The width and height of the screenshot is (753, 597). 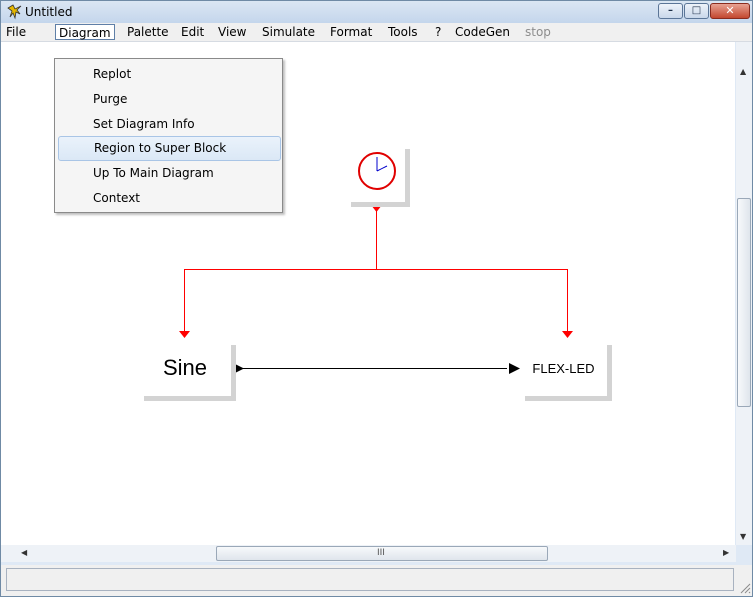 What do you see at coordinates (438, 32) in the screenshot?
I see `menu-help: ?` at bounding box center [438, 32].